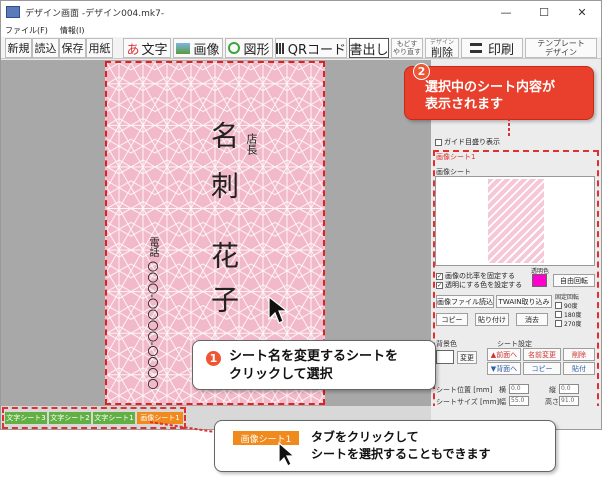 This screenshot has height=483, width=602. Describe the element at coordinates (251, 144) in the screenshot. I see `card-title-text: 店長` at that location.